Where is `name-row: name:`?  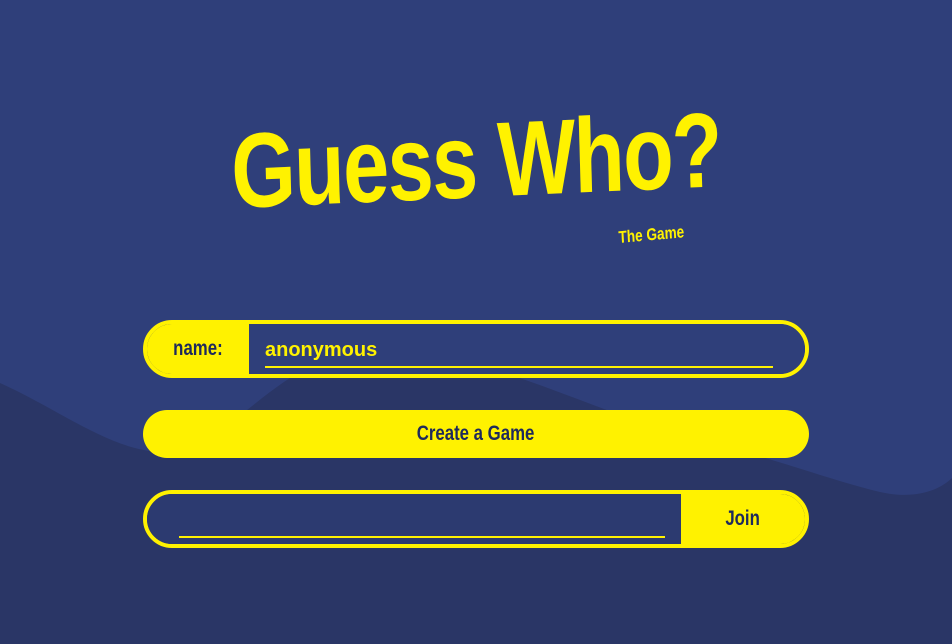 name-row: name: is located at coordinates (476, 349).